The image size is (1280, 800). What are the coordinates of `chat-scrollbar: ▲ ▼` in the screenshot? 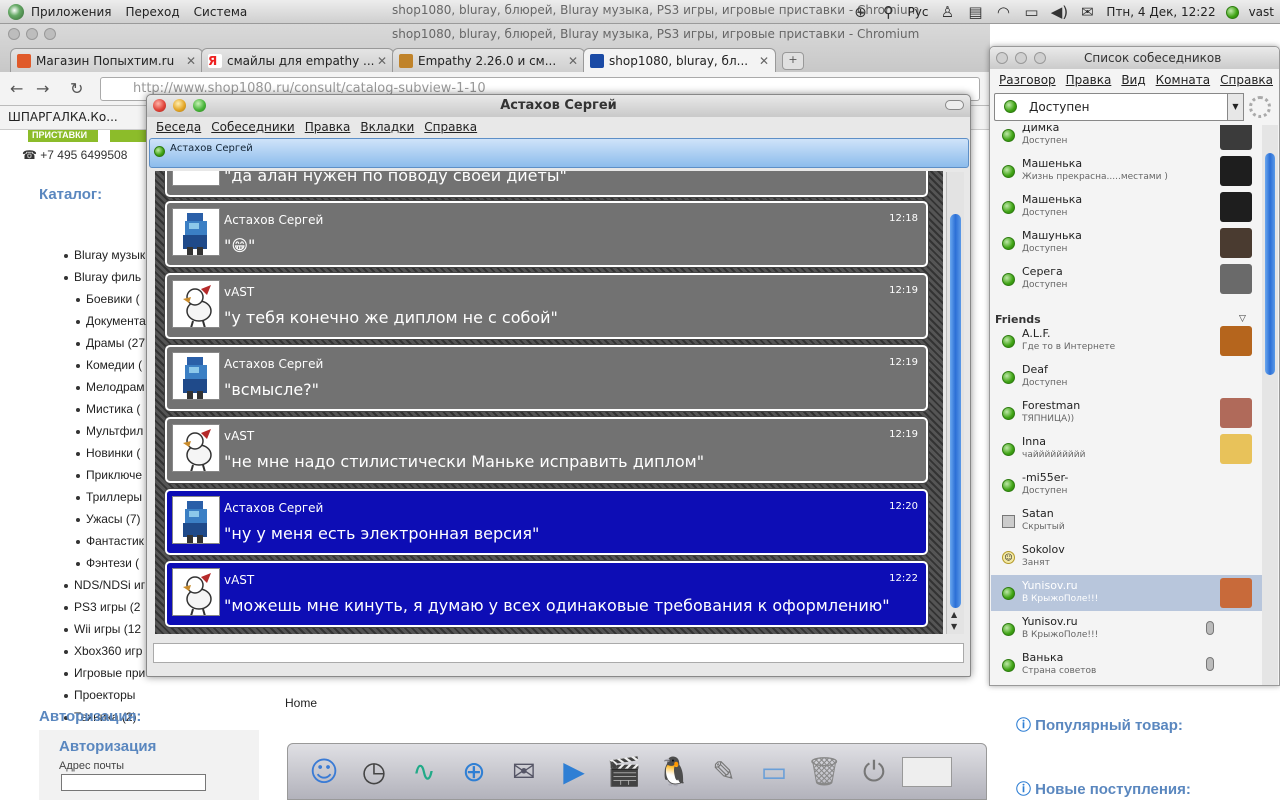 It's located at (955, 403).